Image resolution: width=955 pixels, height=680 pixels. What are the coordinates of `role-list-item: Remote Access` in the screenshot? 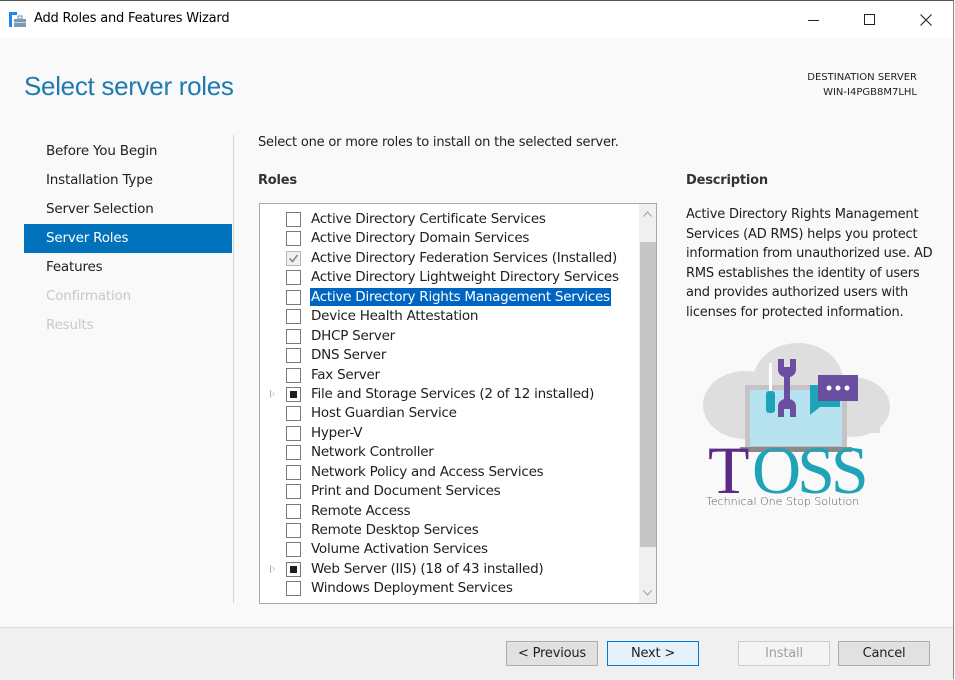 It's located at (447, 511).